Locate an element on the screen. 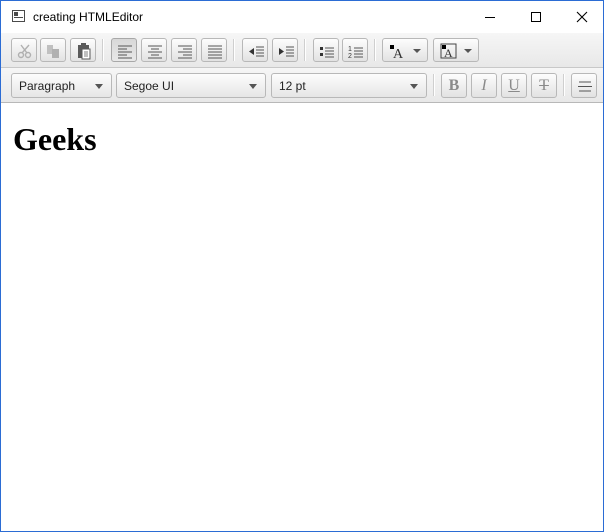  bullet-list-button is located at coordinates (326, 50).